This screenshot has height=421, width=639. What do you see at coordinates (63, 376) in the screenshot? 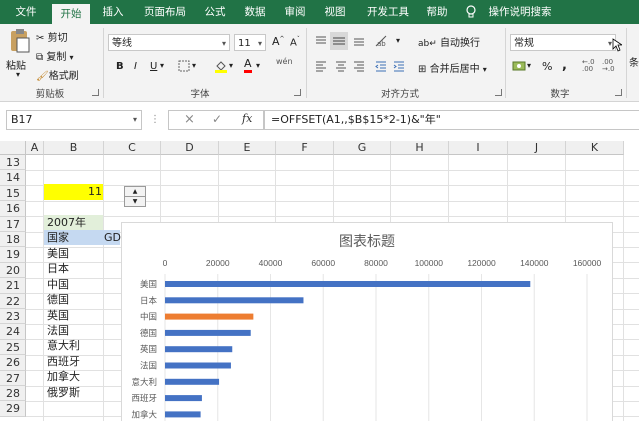
I see `cell-country: 加拿大` at bounding box center [63, 376].